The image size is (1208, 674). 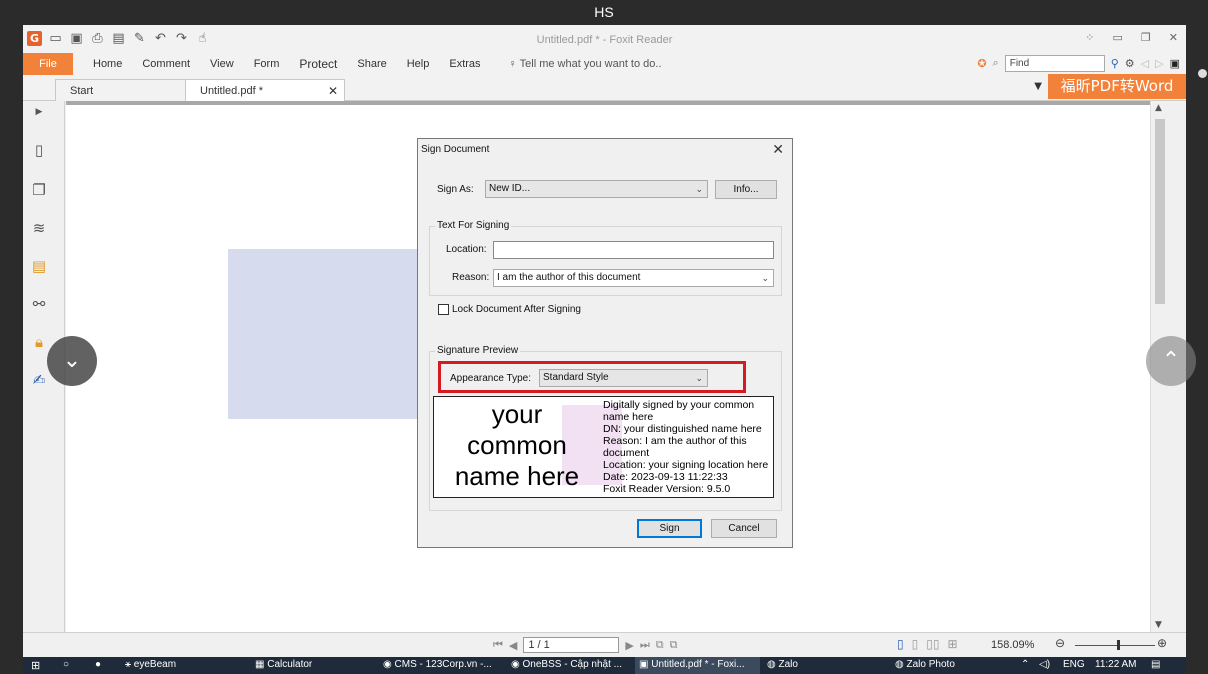 I want to click on taskbar-app-icon: ●, so click(x=98, y=664).